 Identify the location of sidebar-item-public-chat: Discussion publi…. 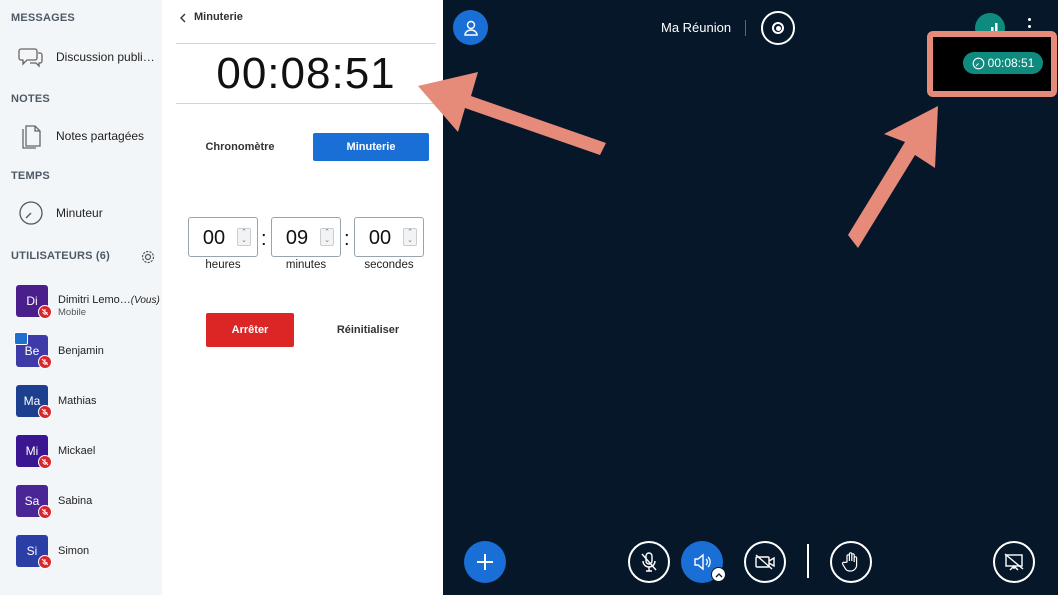
(81, 57).